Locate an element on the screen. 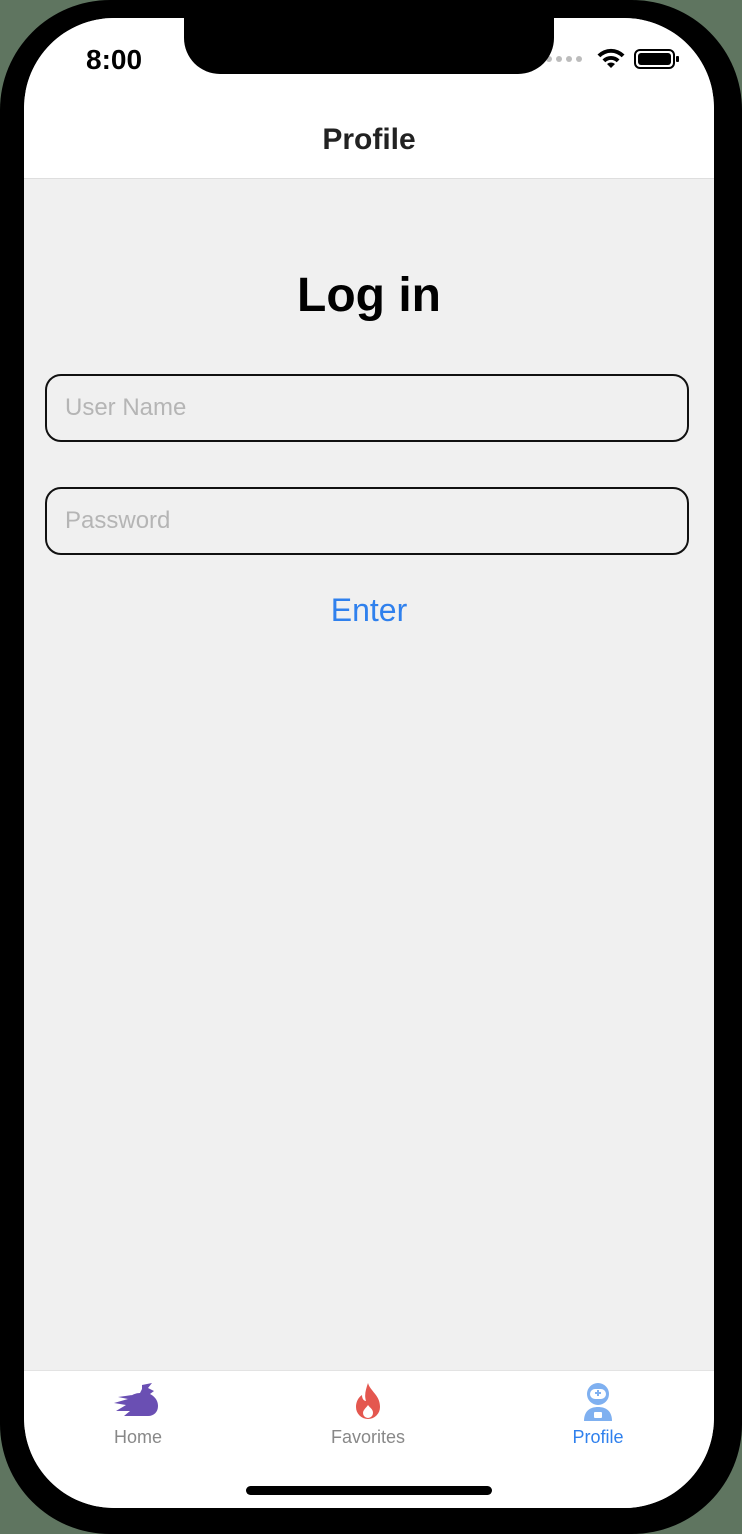 The height and width of the screenshot is (1534, 742). password-field is located at coordinates (367, 521).